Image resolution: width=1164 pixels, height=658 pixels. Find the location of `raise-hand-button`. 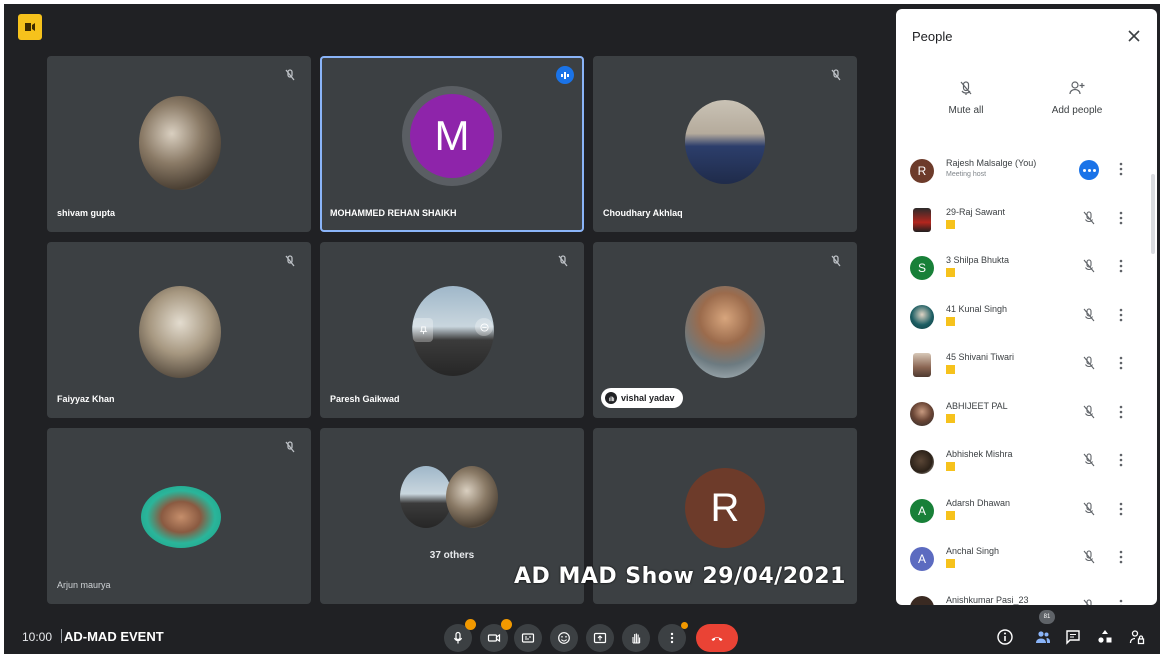

raise-hand-button is located at coordinates (636, 638).